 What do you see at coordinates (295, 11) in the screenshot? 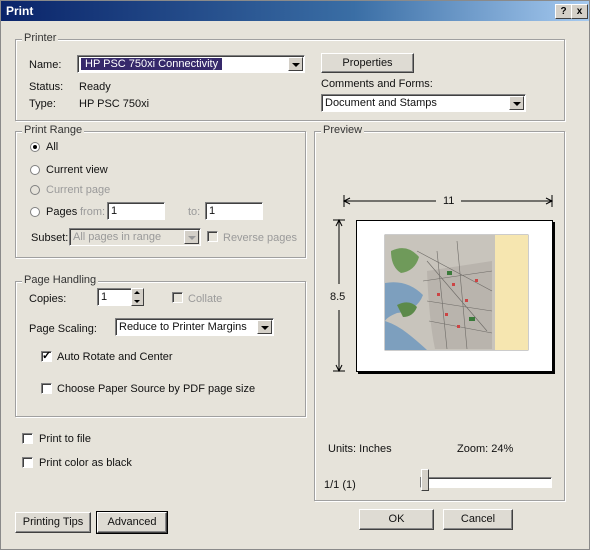
I see `title-bar: Print ? x` at bounding box center [295, 11].